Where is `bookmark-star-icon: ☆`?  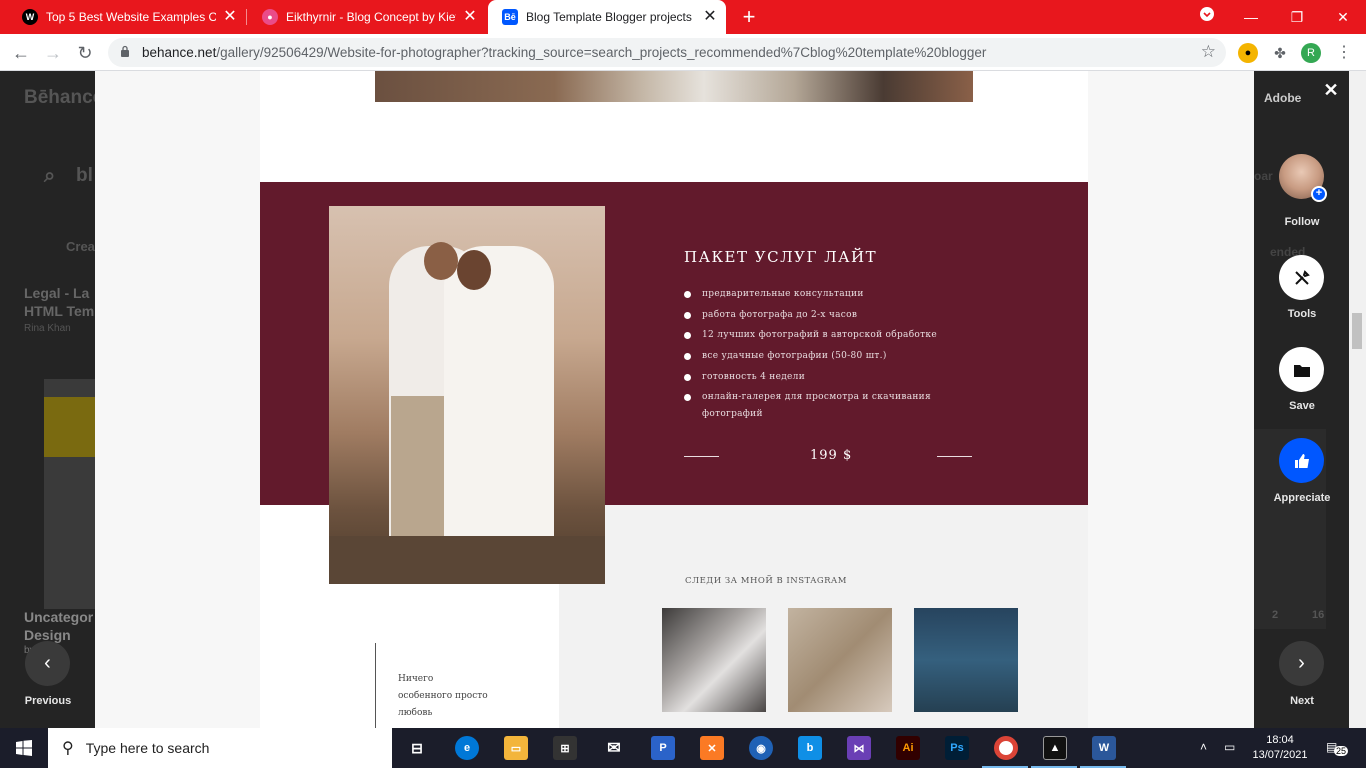 bookmark-star-icon: ☆ is located at coordinates (1208, 52).